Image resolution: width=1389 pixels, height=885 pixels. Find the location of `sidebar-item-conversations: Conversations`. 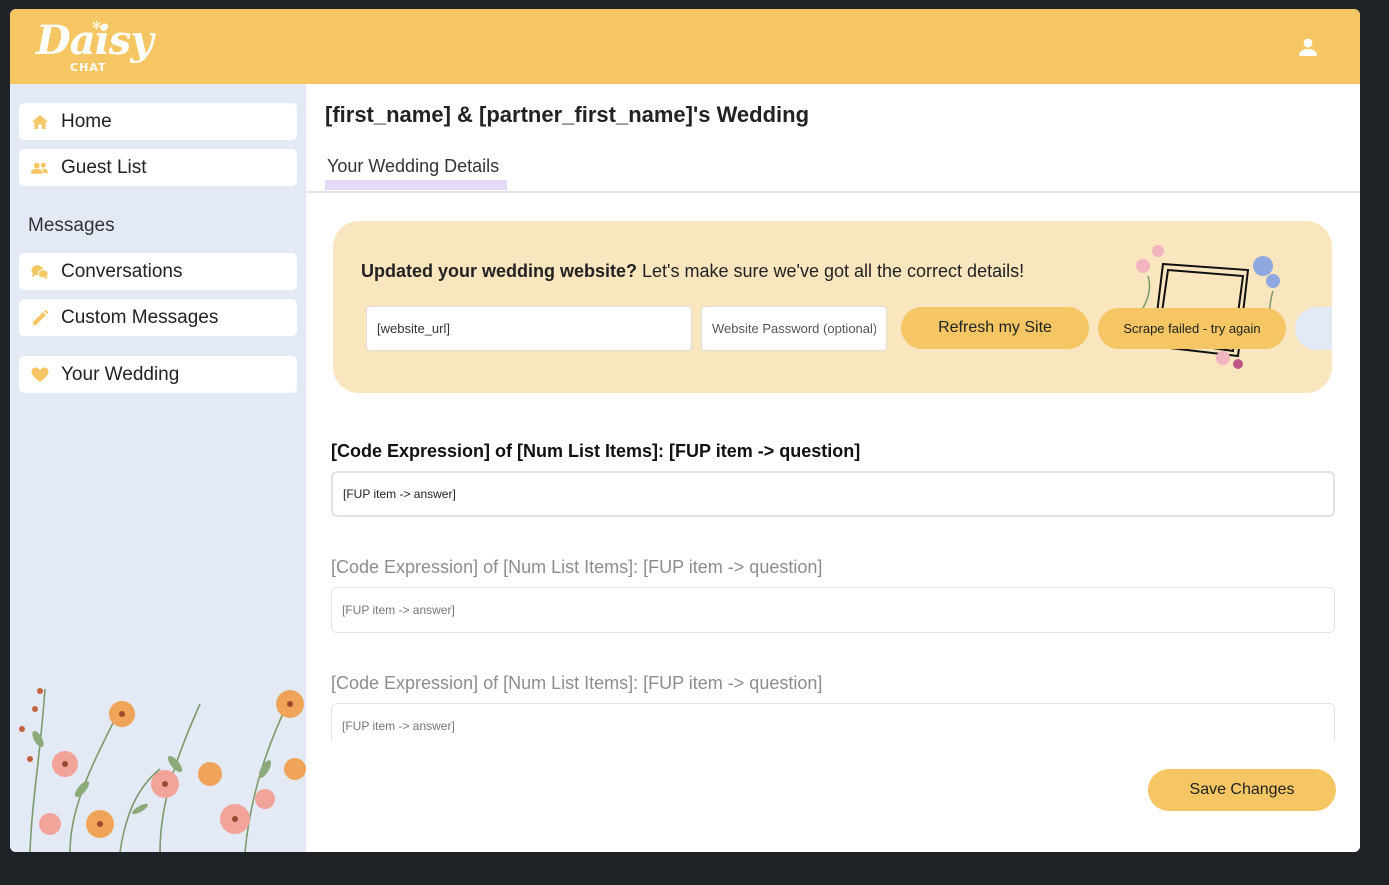

sidebar-item-conversations: Conversations is located at coordinates (158, 271).